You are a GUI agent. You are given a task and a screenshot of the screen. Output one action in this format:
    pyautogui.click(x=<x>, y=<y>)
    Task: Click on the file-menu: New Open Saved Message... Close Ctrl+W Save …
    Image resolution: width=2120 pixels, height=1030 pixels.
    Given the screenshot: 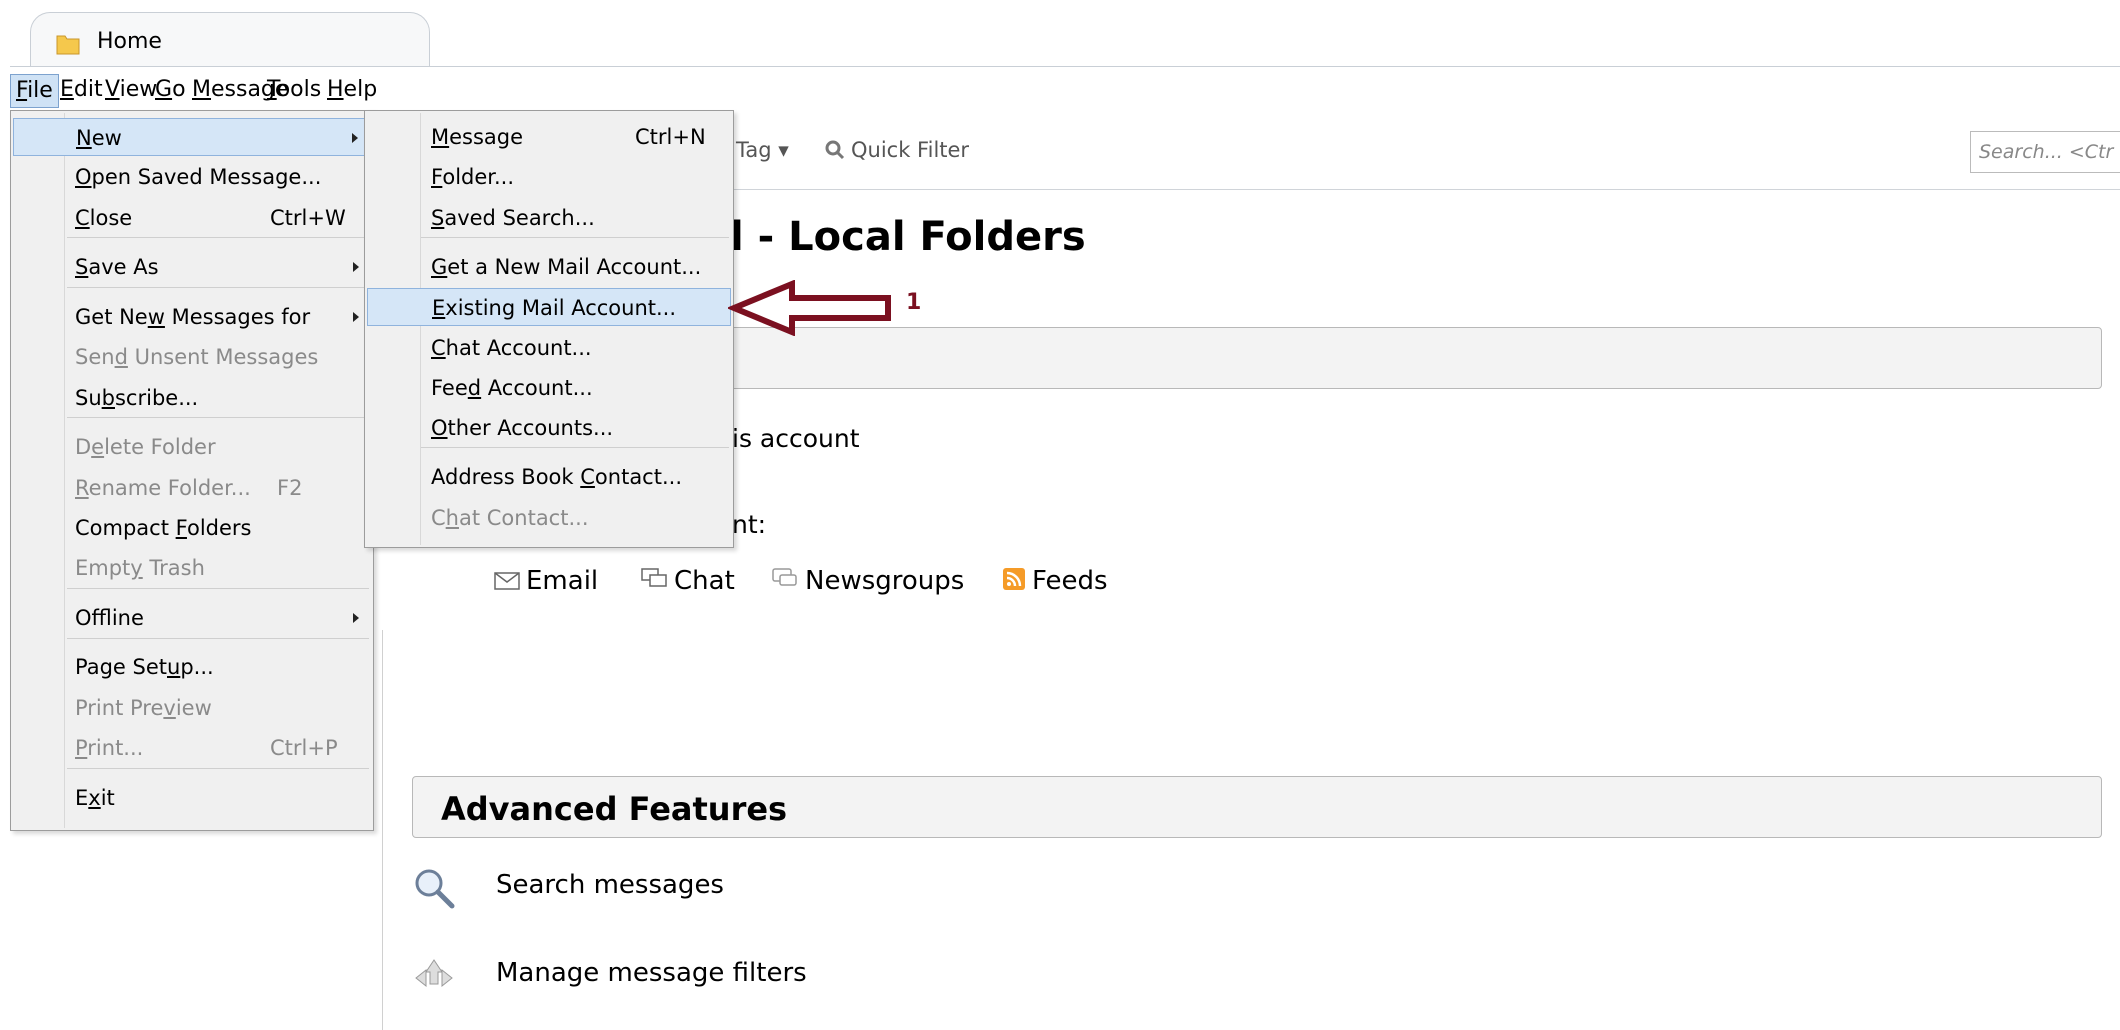 What is the action you would take?
    pyautogui.click(x=192, y=470)
    